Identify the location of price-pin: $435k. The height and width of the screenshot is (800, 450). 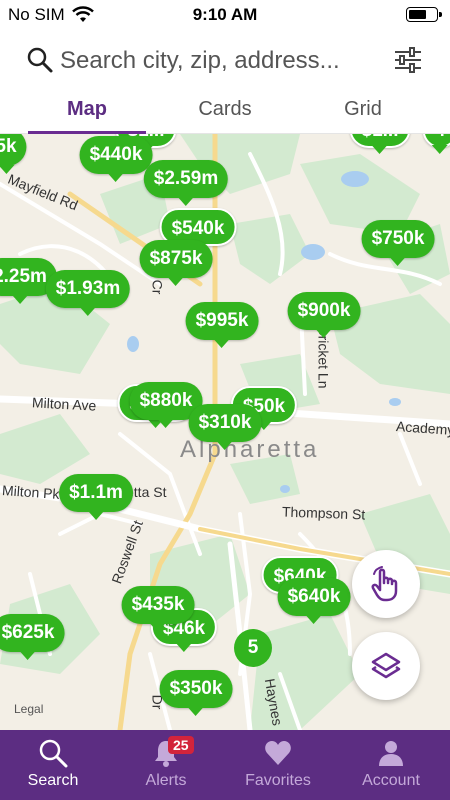
(158, 609).